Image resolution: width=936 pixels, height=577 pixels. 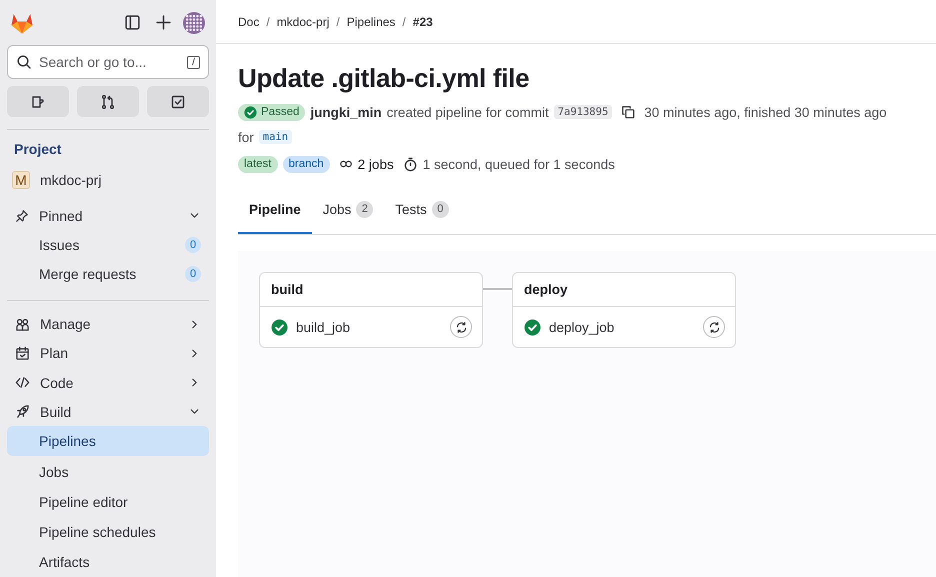 I want to click on sidebar-item: Build, so click(x=108, y=411).